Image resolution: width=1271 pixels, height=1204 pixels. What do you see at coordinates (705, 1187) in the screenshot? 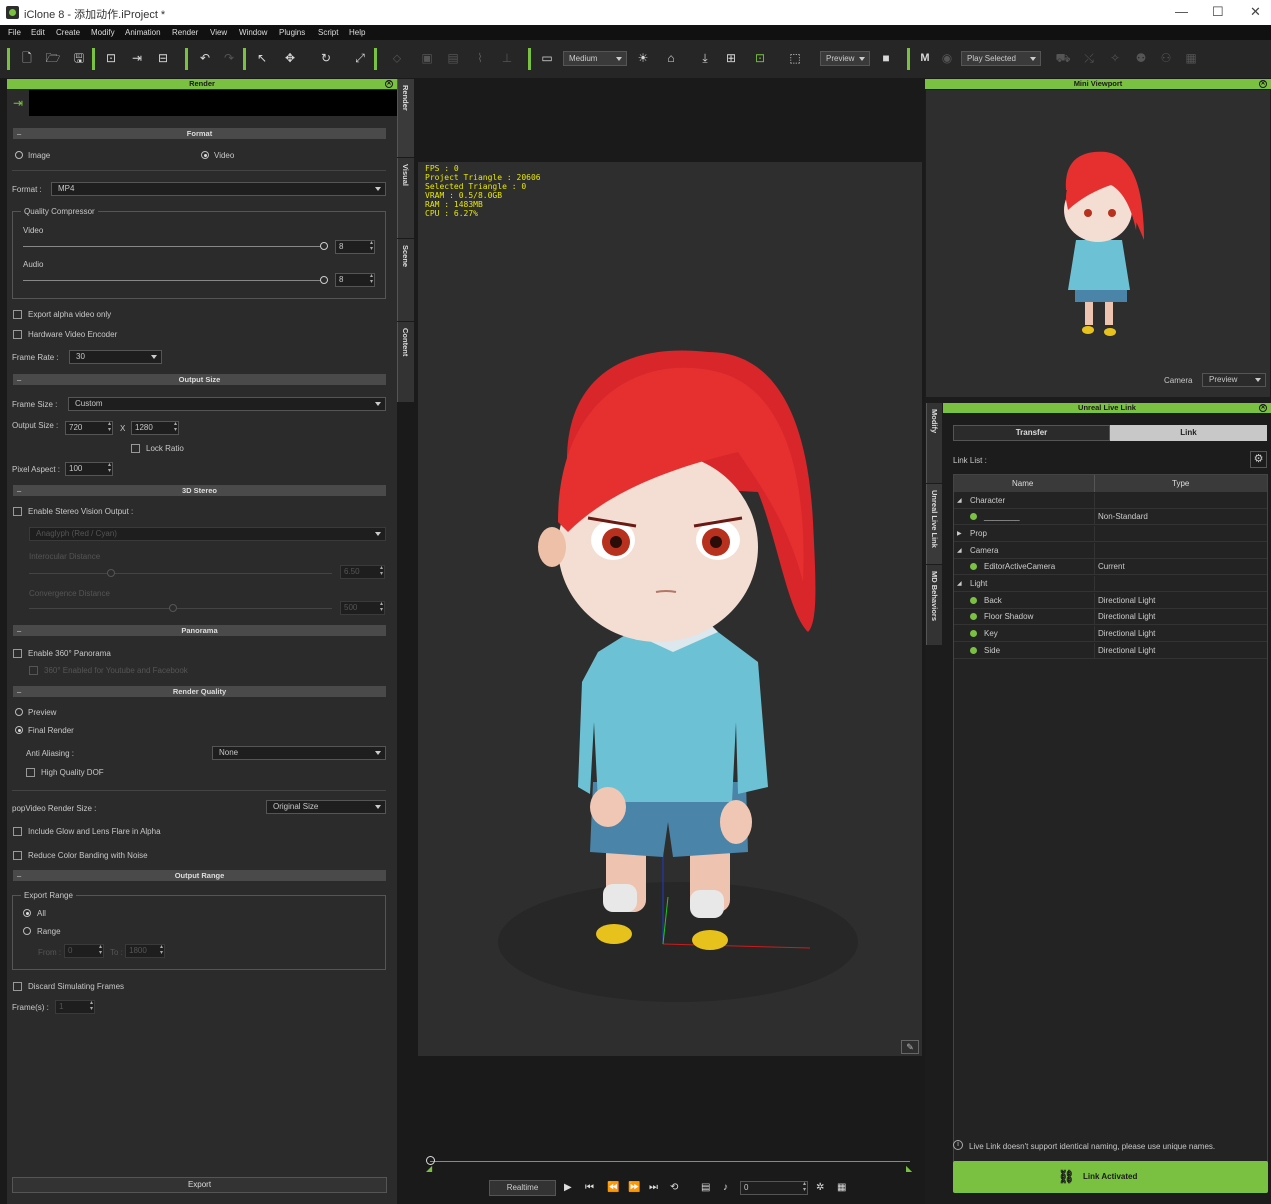
I see `subtitle-icon: ▤` at bounding box center [705, 1187].